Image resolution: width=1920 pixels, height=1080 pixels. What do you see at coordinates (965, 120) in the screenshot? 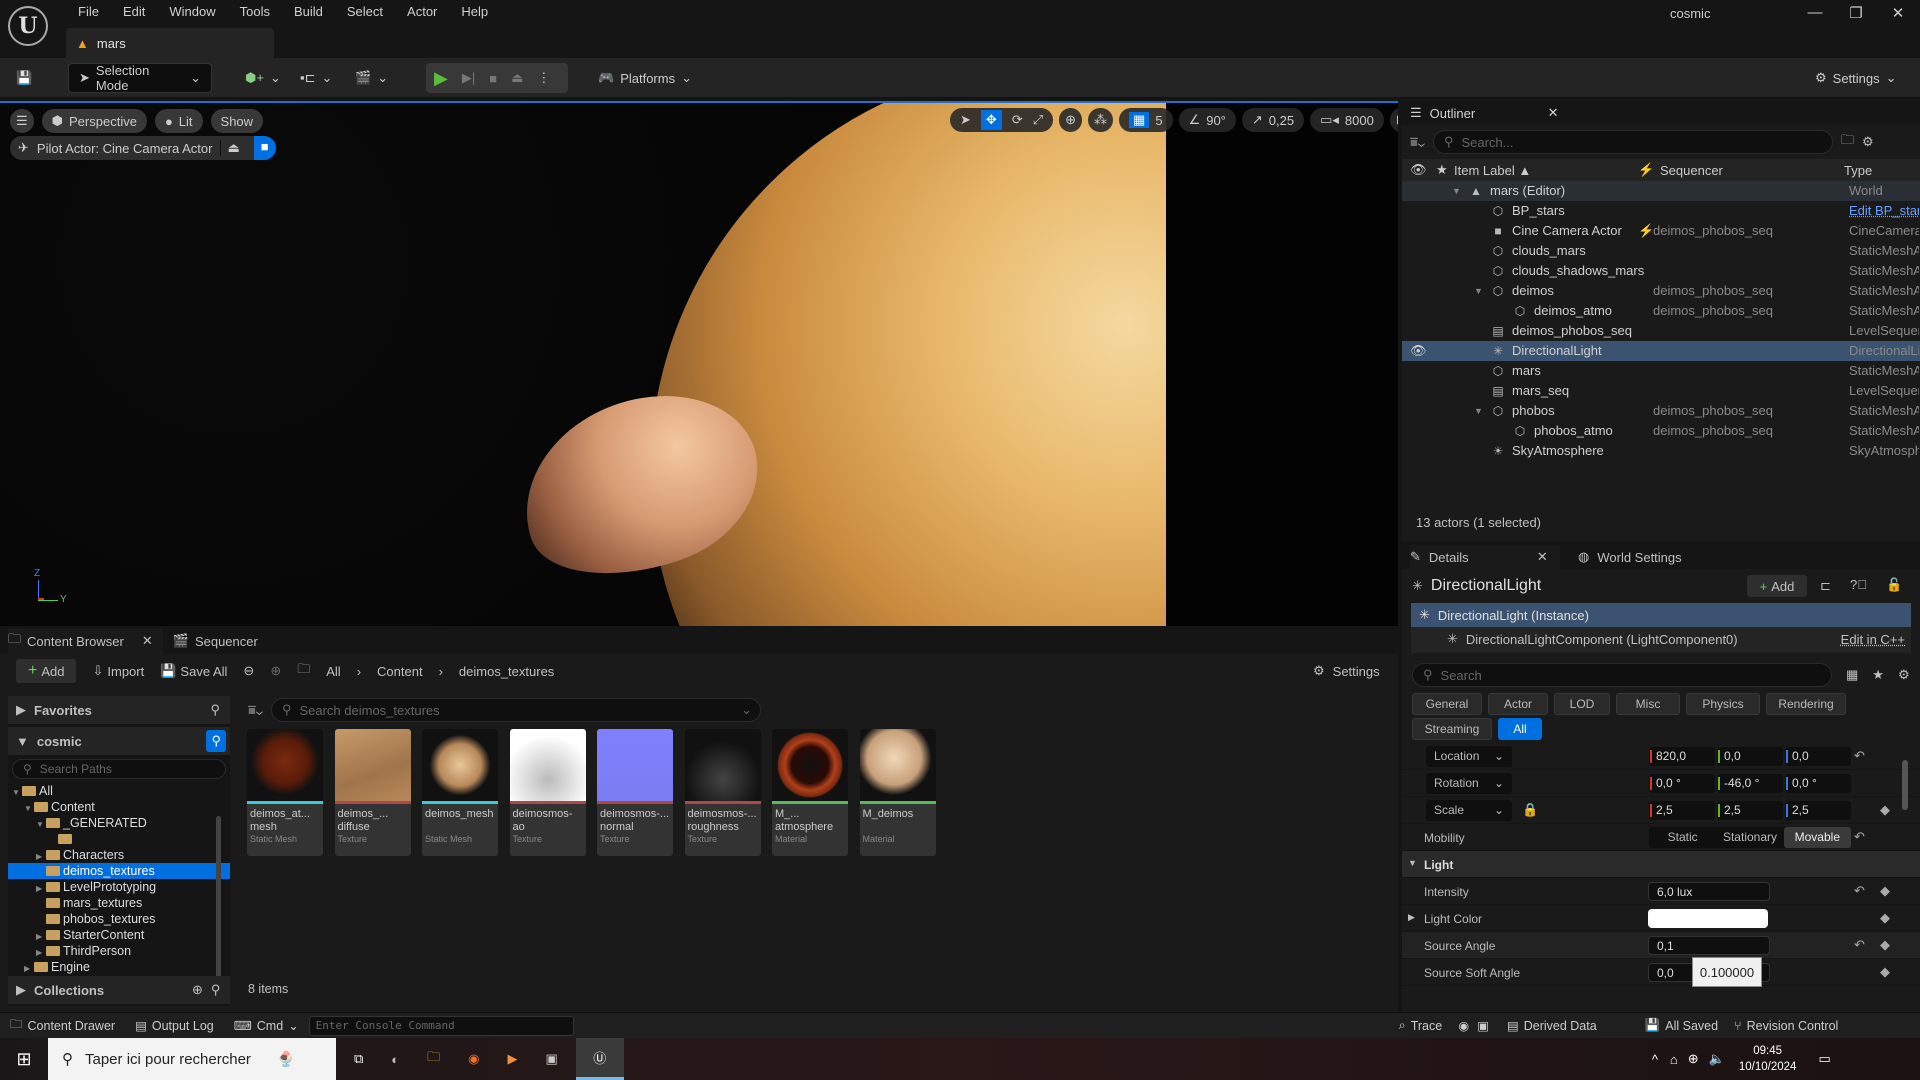
I see `select-tool-icon: ➤` at bounding box center [965, 120].